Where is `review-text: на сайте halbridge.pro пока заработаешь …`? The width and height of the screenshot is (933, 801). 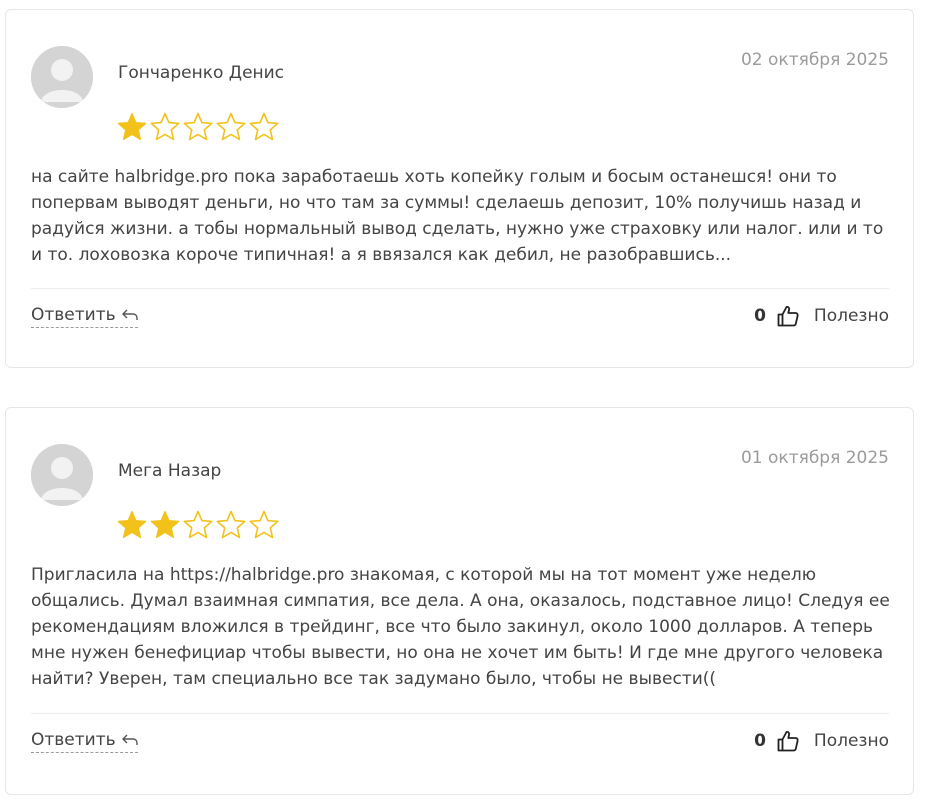
review-text: на сайте halbridge.pro пока заработаешь … is located at coordinates (457, 216).